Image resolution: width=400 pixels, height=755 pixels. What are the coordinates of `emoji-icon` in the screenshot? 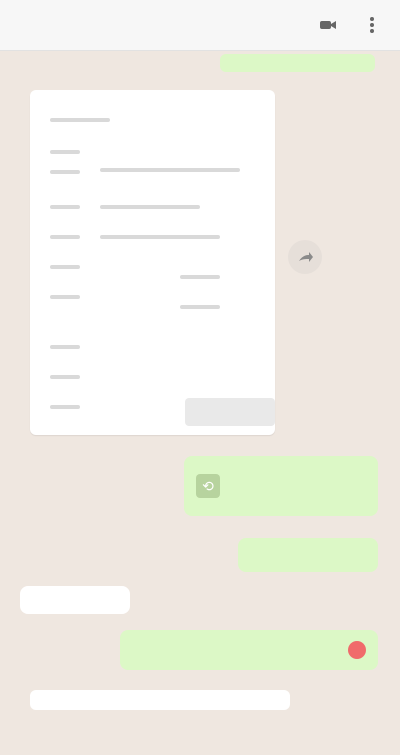 It's located at (357, 650).